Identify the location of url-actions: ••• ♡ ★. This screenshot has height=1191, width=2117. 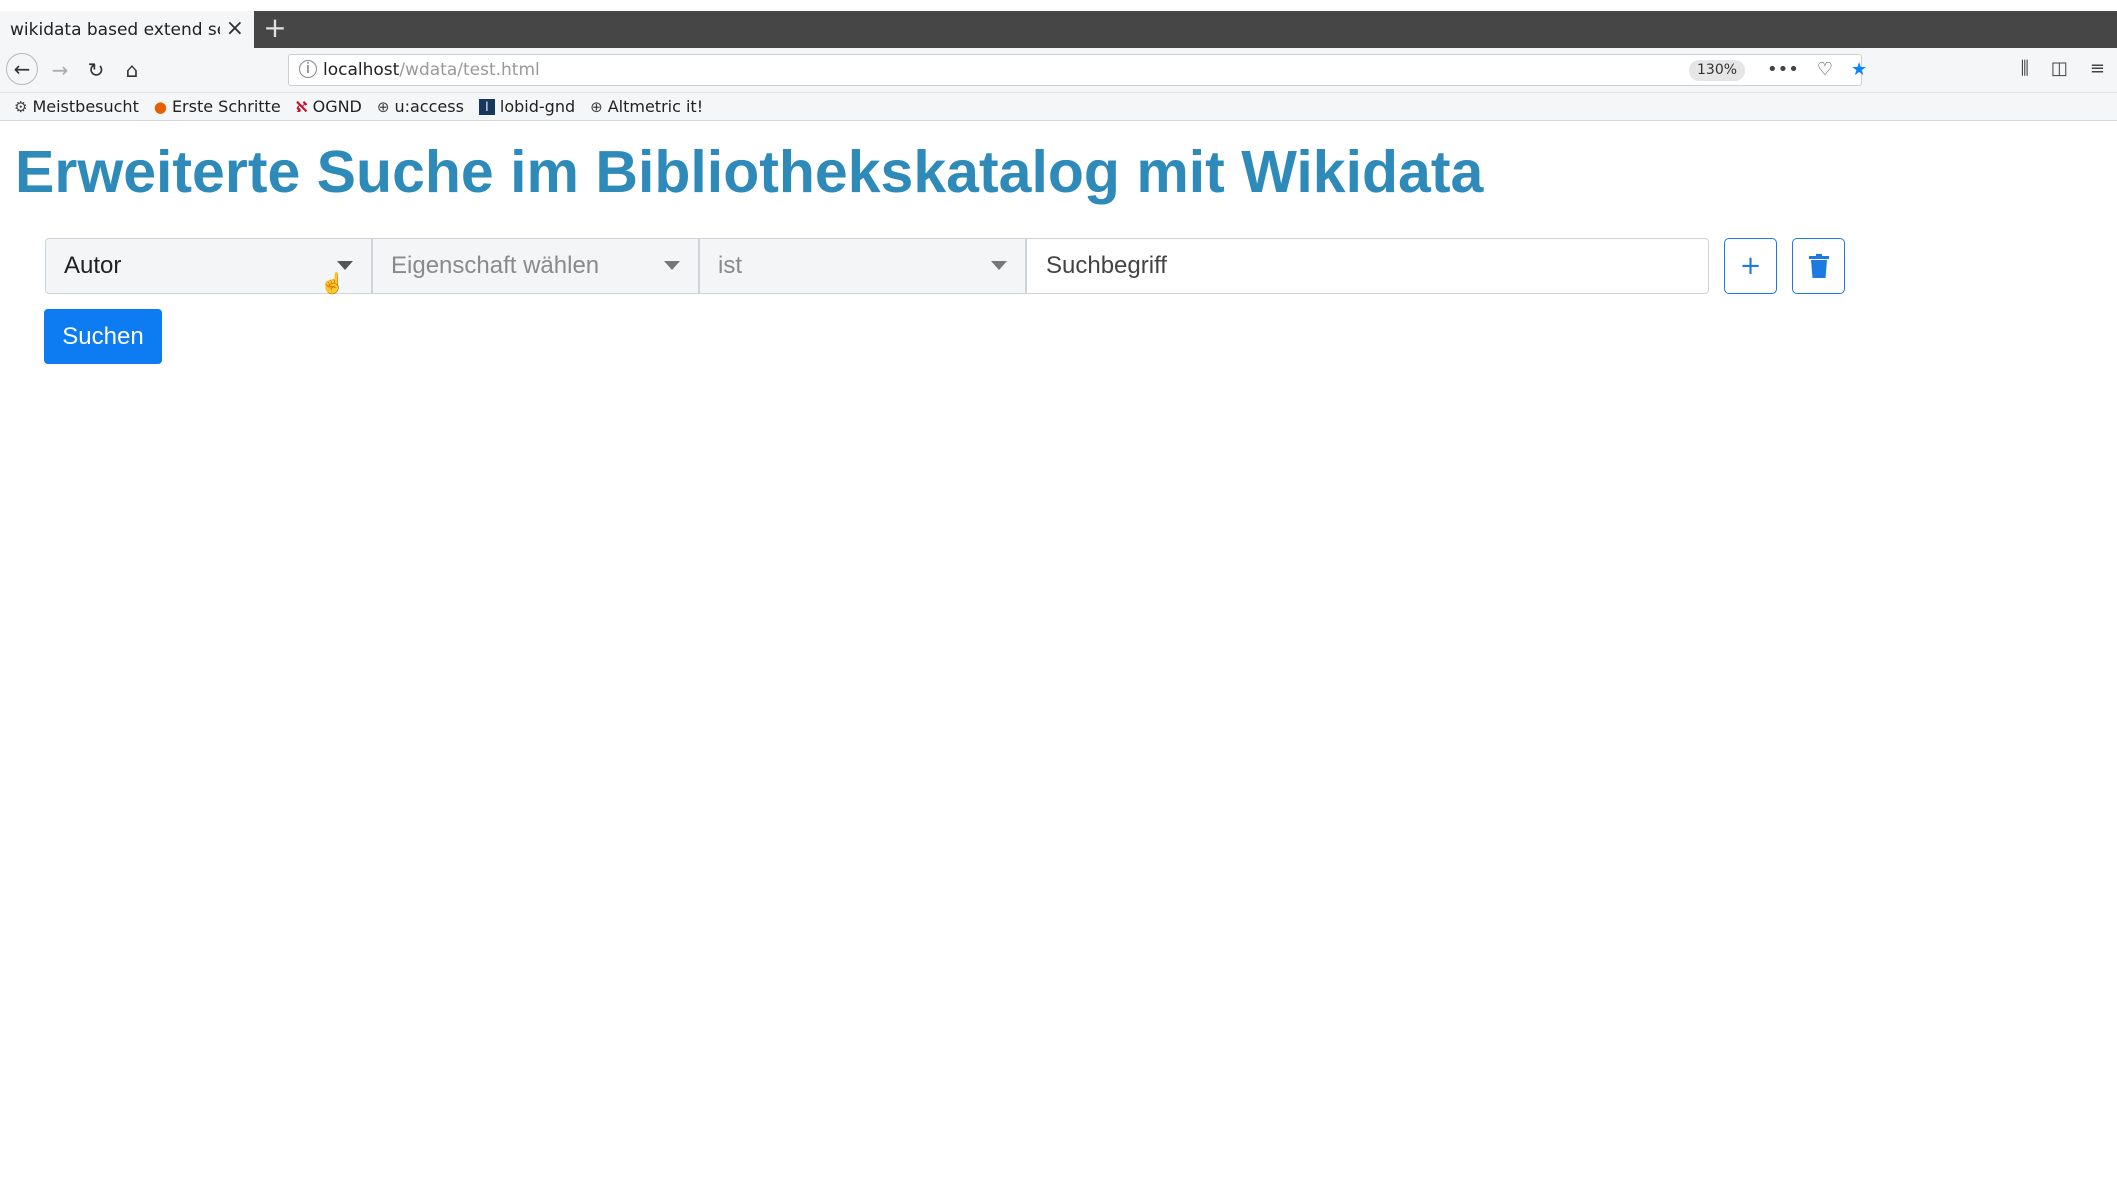
(1817, 69).